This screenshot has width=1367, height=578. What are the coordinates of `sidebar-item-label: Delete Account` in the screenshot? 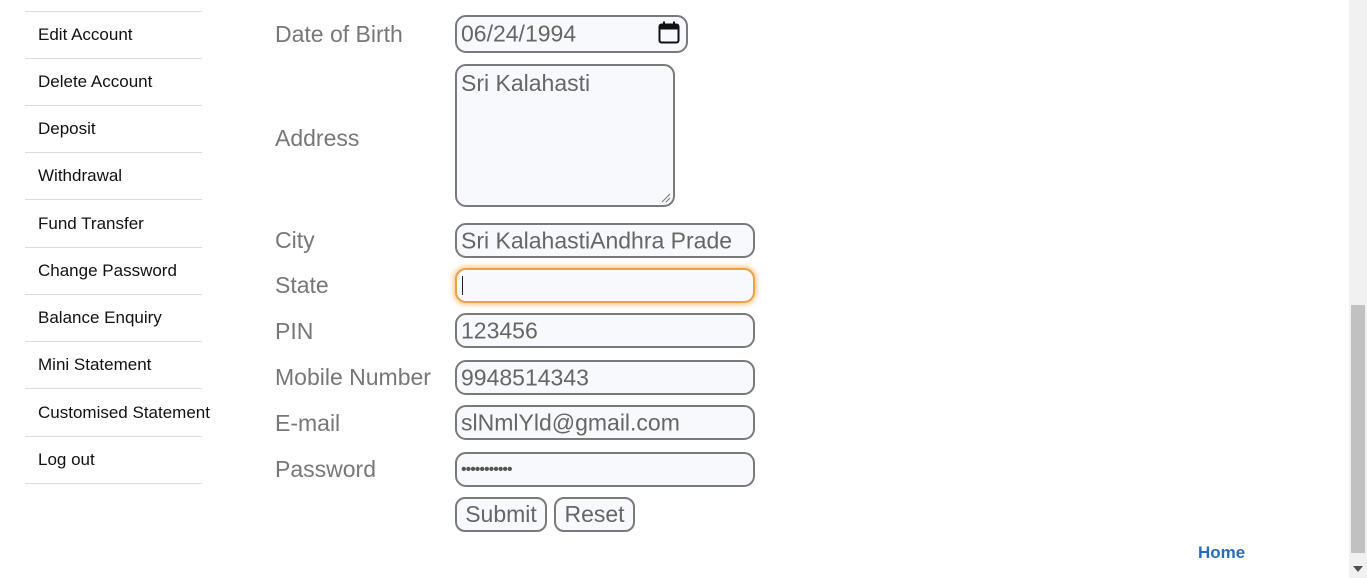 It's located at (95, 81).